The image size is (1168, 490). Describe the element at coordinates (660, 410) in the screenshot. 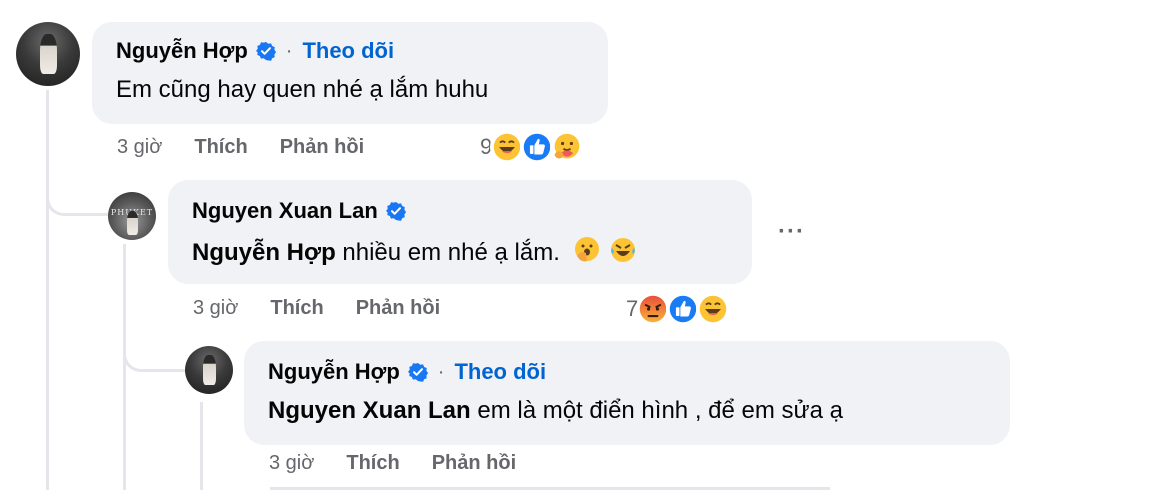

I see `comment-body: em là một điển hình , để em sửa ạ` at that location.